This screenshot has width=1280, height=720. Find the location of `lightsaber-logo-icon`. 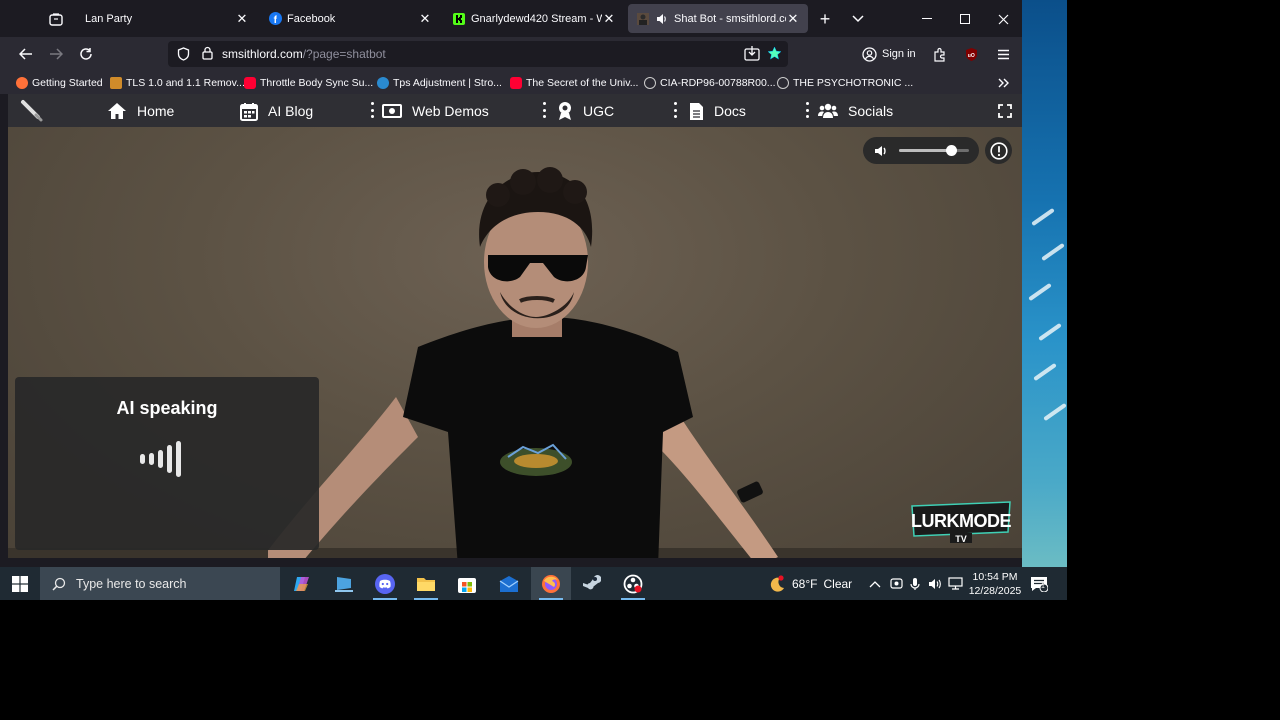

lightsaber-logo-icon is located at coordinates (32, 111).